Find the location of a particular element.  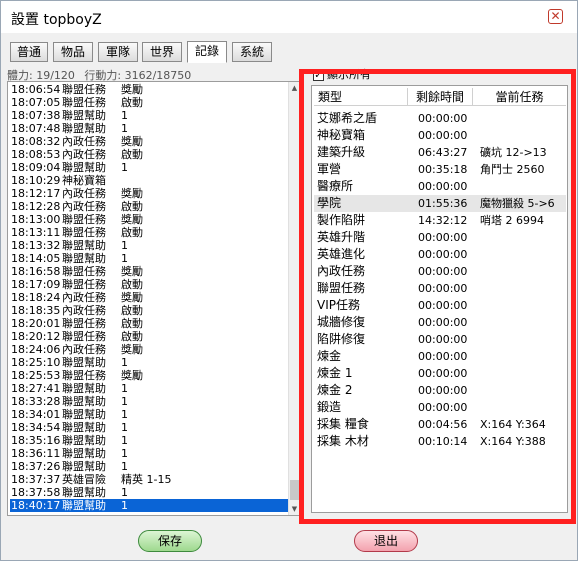

log-row: 18:13:00 聯盟任務 獎勵 is located at coordinates (149, 219).